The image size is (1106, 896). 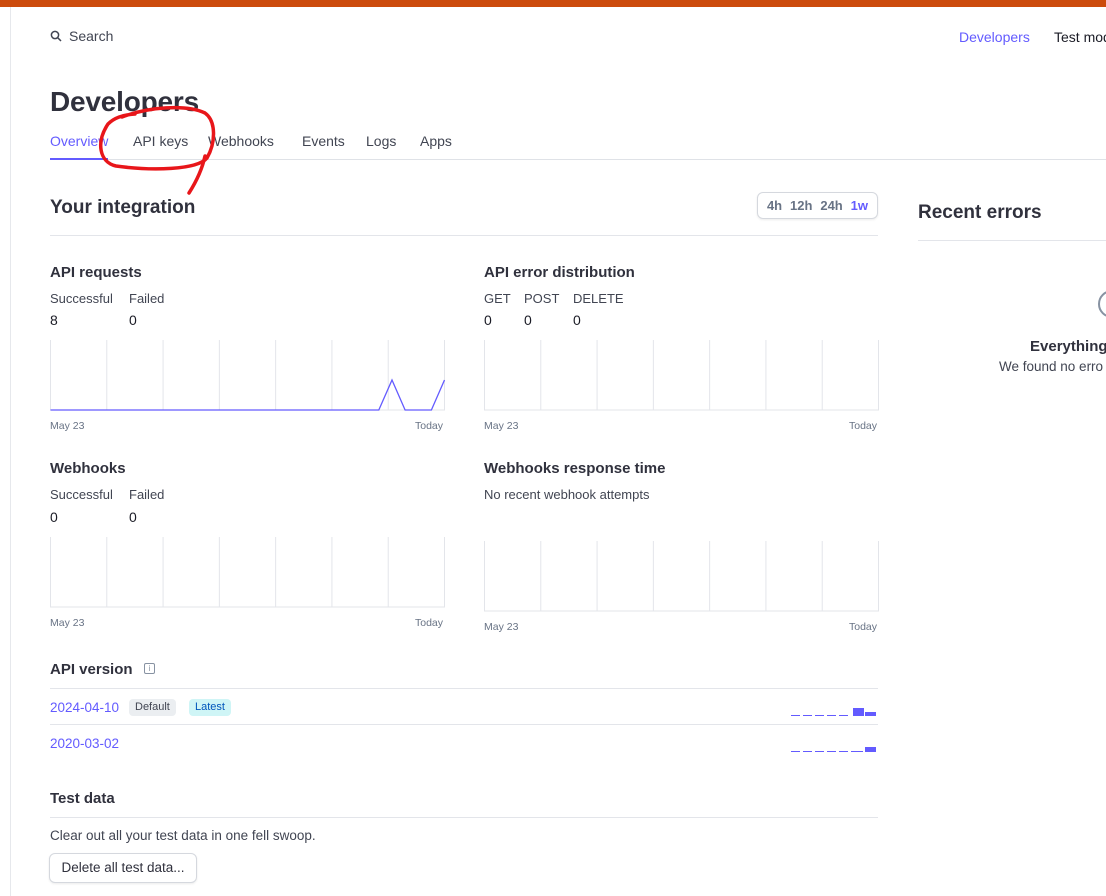 What do you see at coordinates (96, 272) in the screenshot?
I see `api-requests-title: API requests` at bounding box center [96, 272].